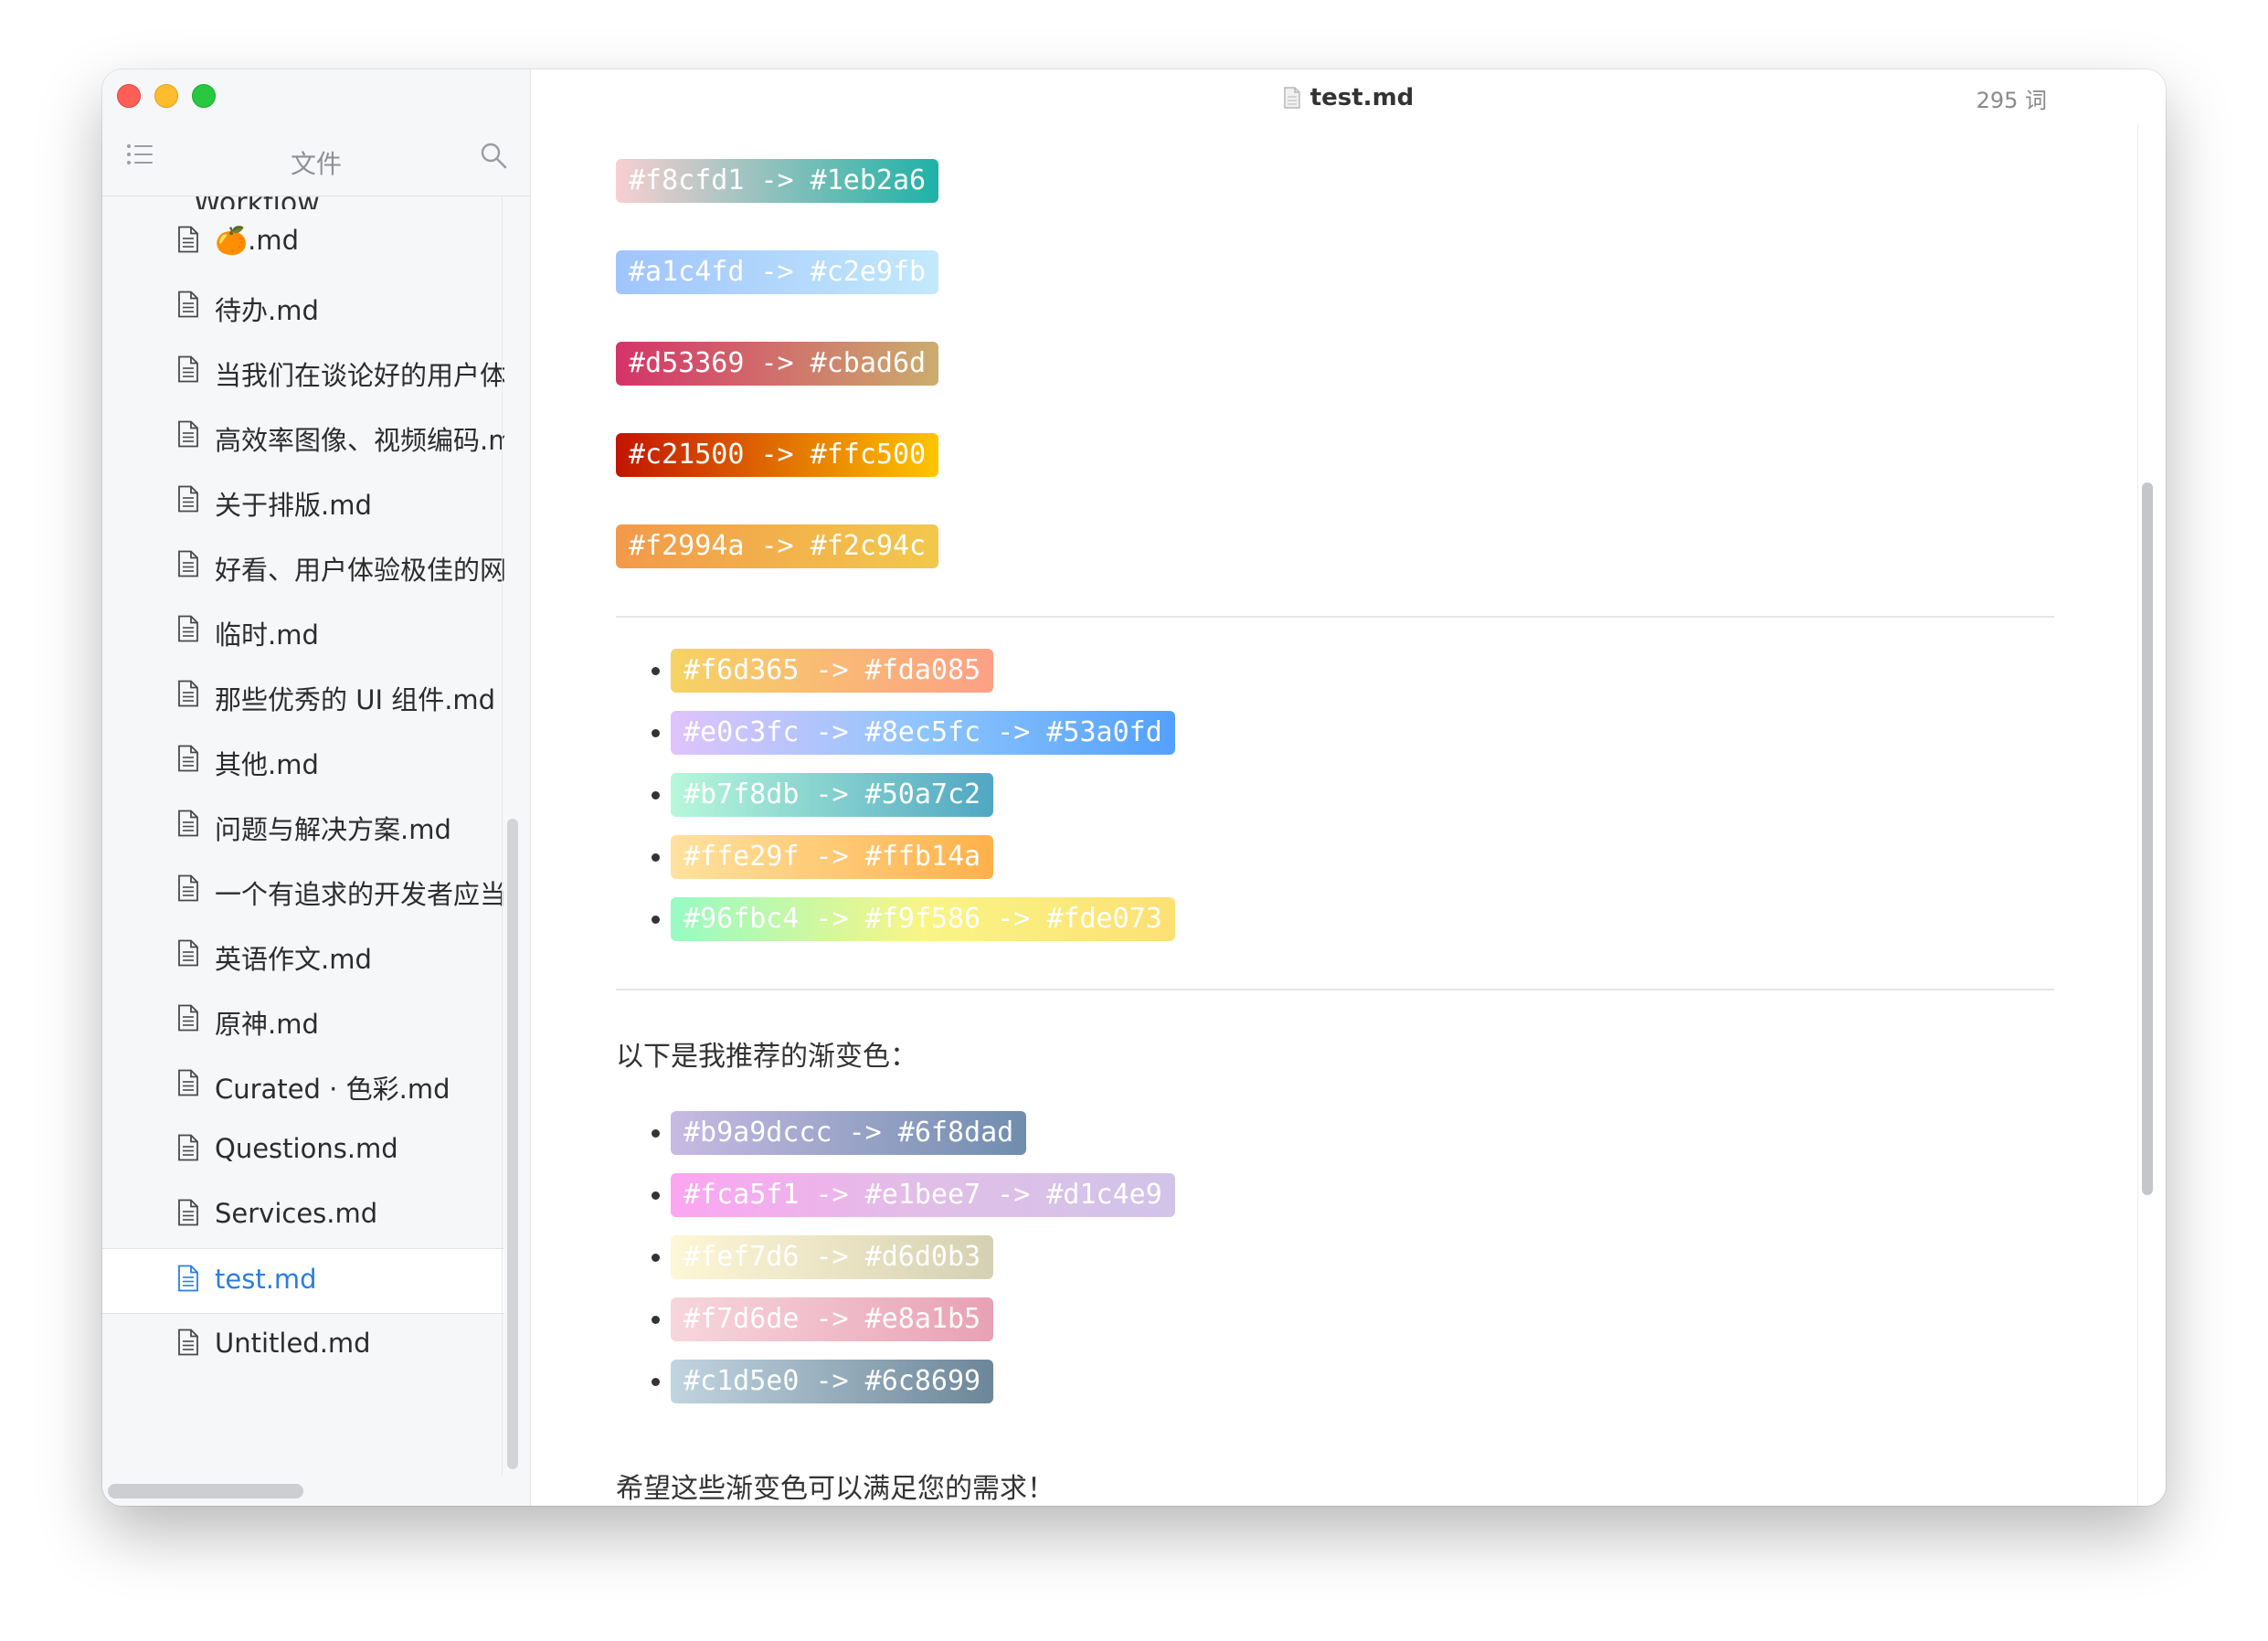  I want to click on gradient-chip: #f7d6de -> #e8a1b5, so click(832, 1319).